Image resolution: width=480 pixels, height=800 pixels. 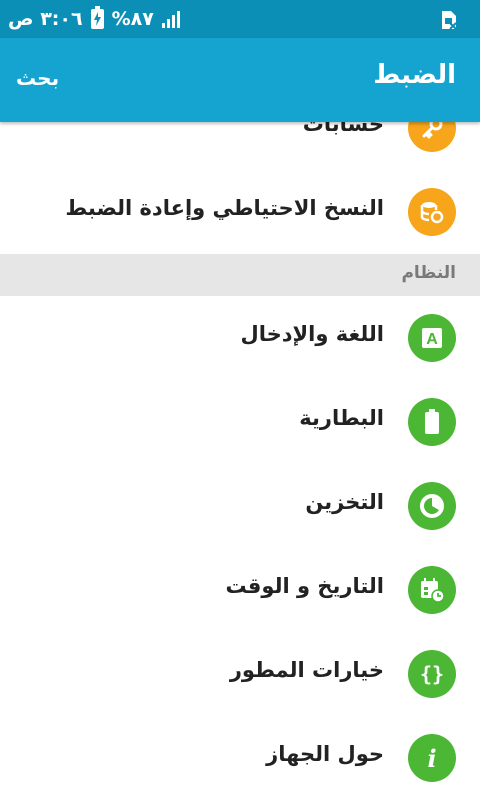 What do you see at coordinates (240, 80) in the screenshot?
I see `app-bar: الضبط بحث` at bounding box center [240, 80].